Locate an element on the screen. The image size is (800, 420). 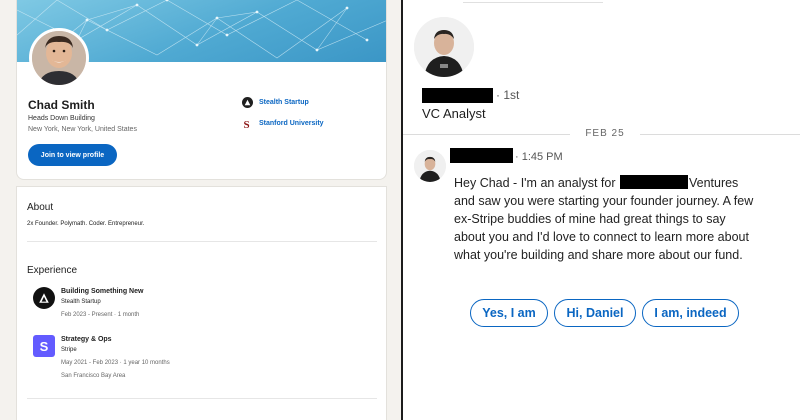
education-label: Stanford University is located at coordinates (291, 123).